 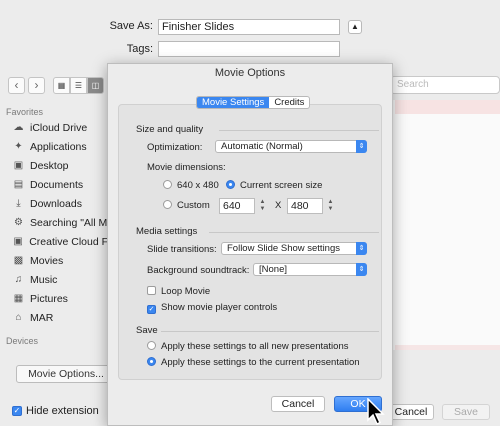 I want to click on sheet-title: Movie Options, so click(x=250, y=73).